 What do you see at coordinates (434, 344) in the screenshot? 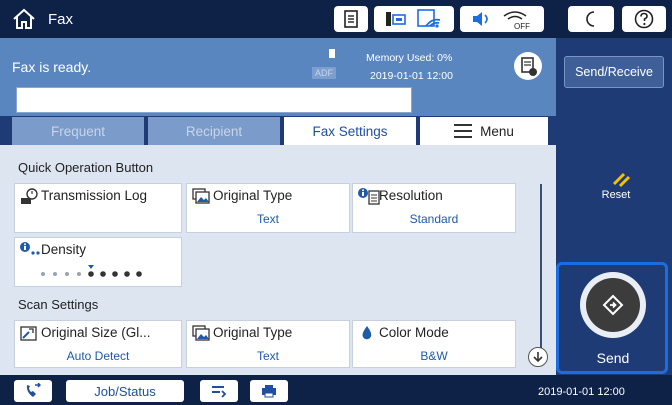
I see `color-mode-tile: Color Mode B&W` at bounding box center [434, 344].